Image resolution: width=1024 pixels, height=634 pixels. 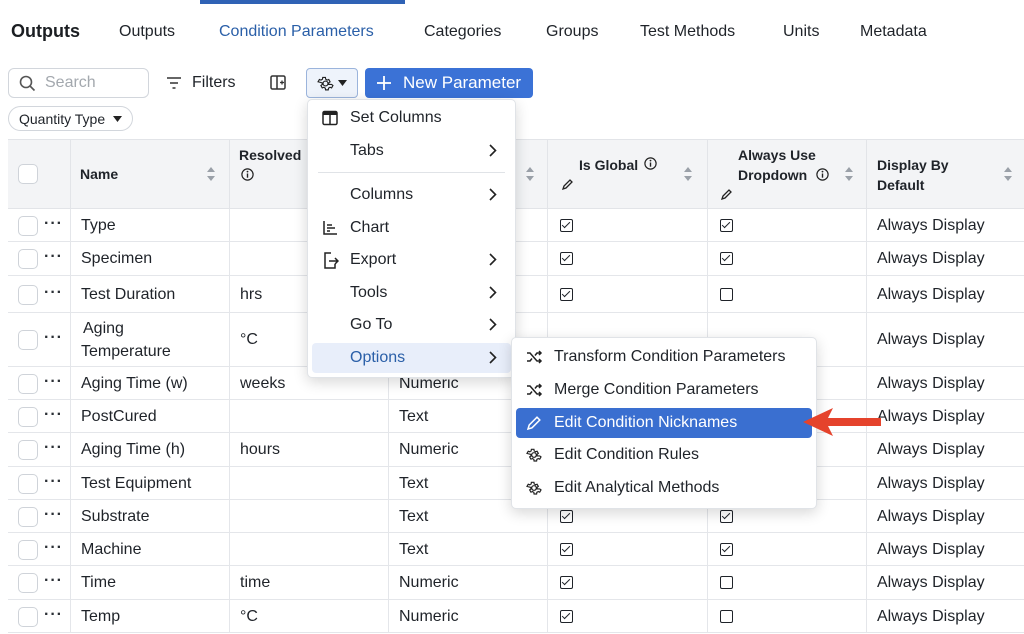 I want to click on tab-categories: Categories, so click(x=462, y=32).